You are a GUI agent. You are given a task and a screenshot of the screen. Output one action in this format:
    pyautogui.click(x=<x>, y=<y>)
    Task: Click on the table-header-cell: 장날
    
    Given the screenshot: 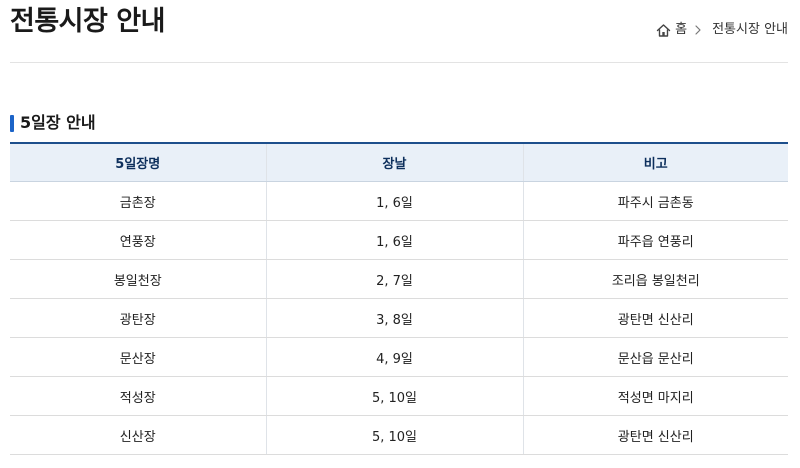 What is the action you would take?
    pyautogui.click(x=395, y=162)
    